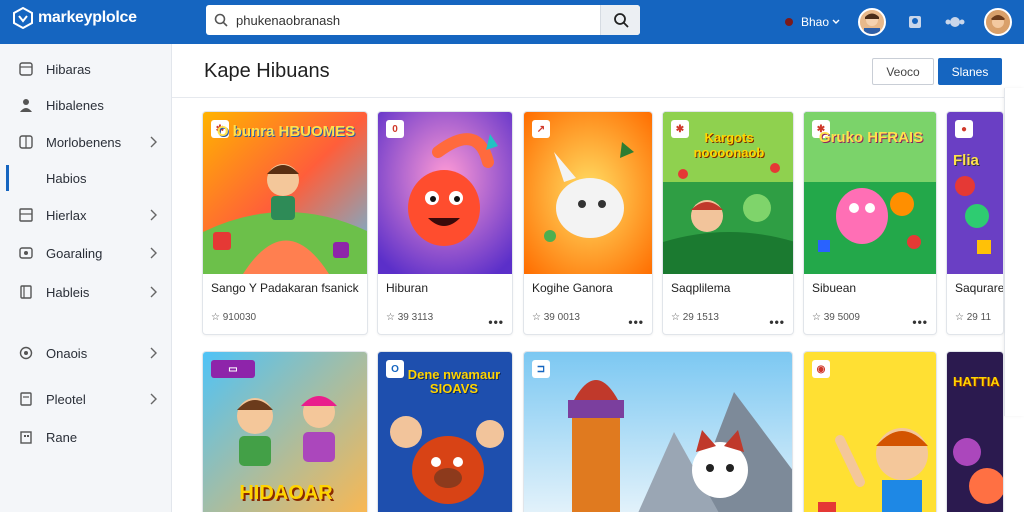  Describe the element at coordinates (66, 215) in the screenshot. I see `sidebar-item-label: Hierlax` at that location.